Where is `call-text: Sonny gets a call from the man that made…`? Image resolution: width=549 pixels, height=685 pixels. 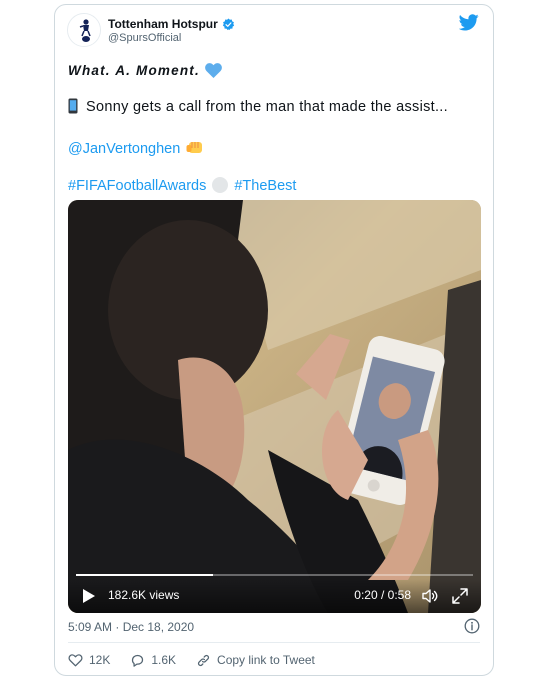
call-text: Sonny gets a call from the man that made… is located at coordinates (267, 107).